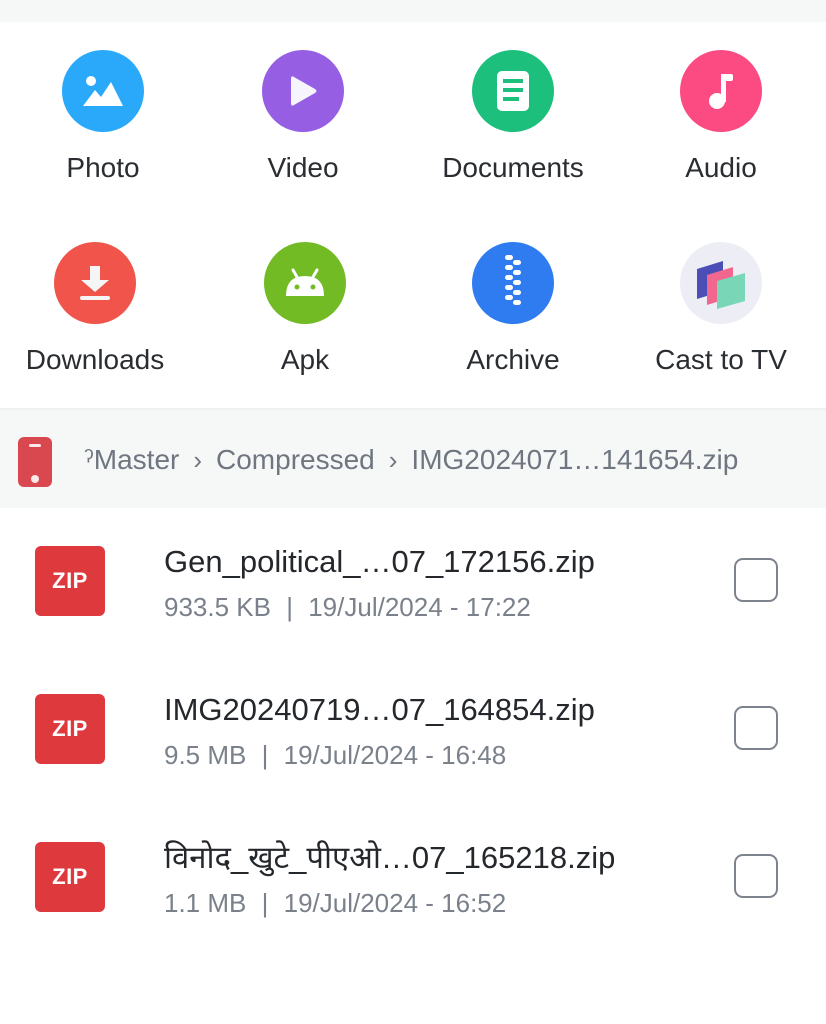 The height and width of the screenshot is (1024, 826). Describe the element at coordinates (513, 283) in the screenshot. I see `zipper-icon` at that location.